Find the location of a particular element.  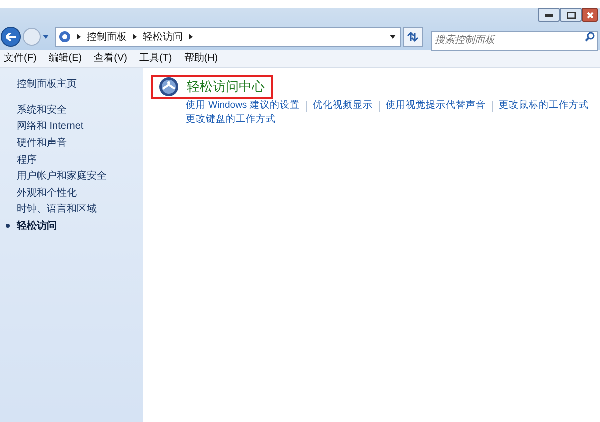

page-title: 轻松访问中心 is located at coordinates (226, 87).